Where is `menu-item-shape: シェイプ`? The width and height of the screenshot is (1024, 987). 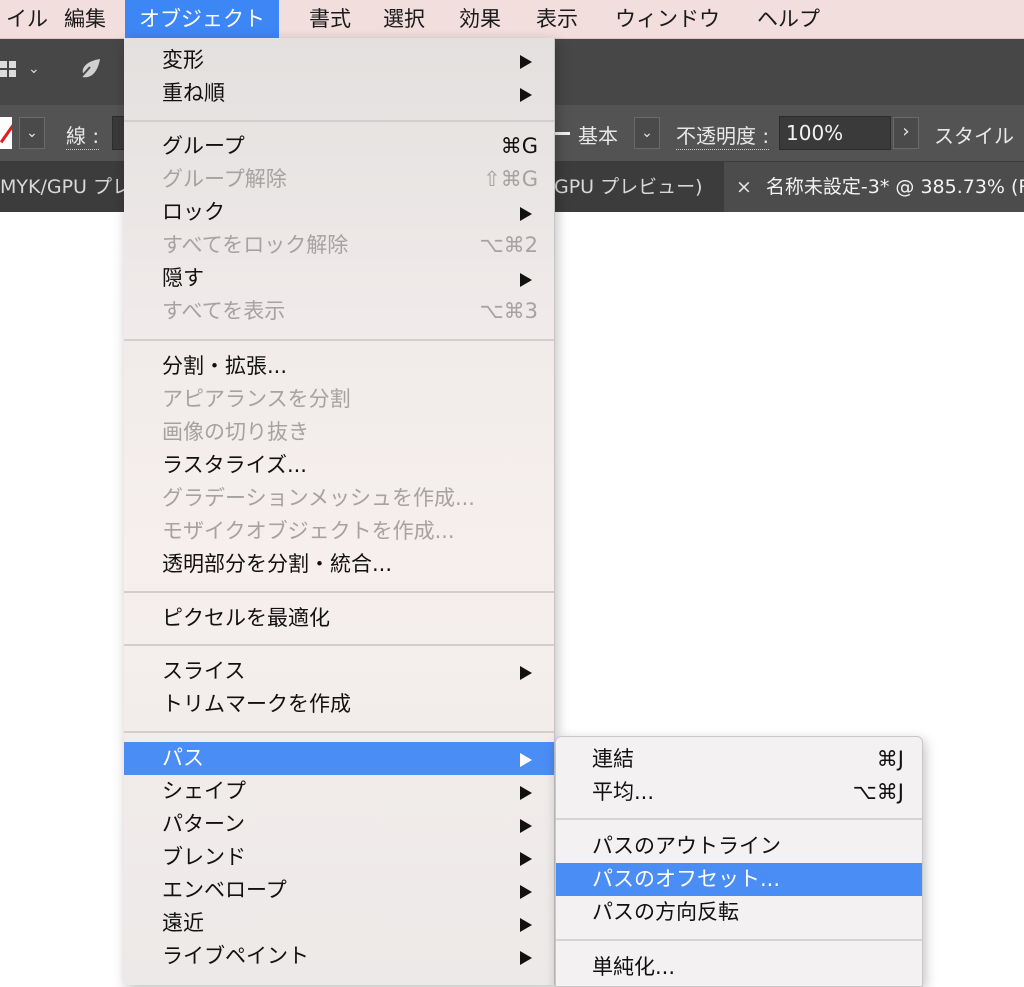
menu-item-shape: シェイプ is located at coordinates (339, 791).